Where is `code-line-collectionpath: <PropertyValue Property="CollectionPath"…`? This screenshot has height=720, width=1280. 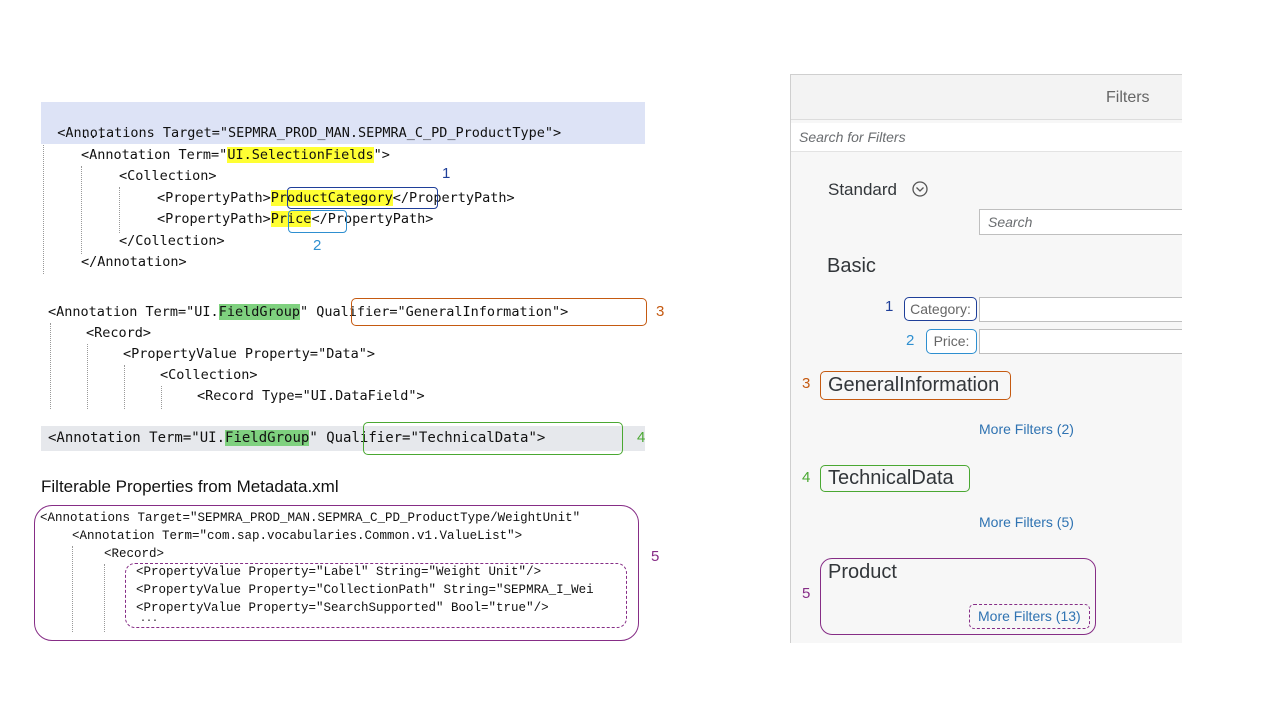 code-line-collectionpath: <PropertyValue Property="CollectionPath"… is located at coordinates (365, 590).